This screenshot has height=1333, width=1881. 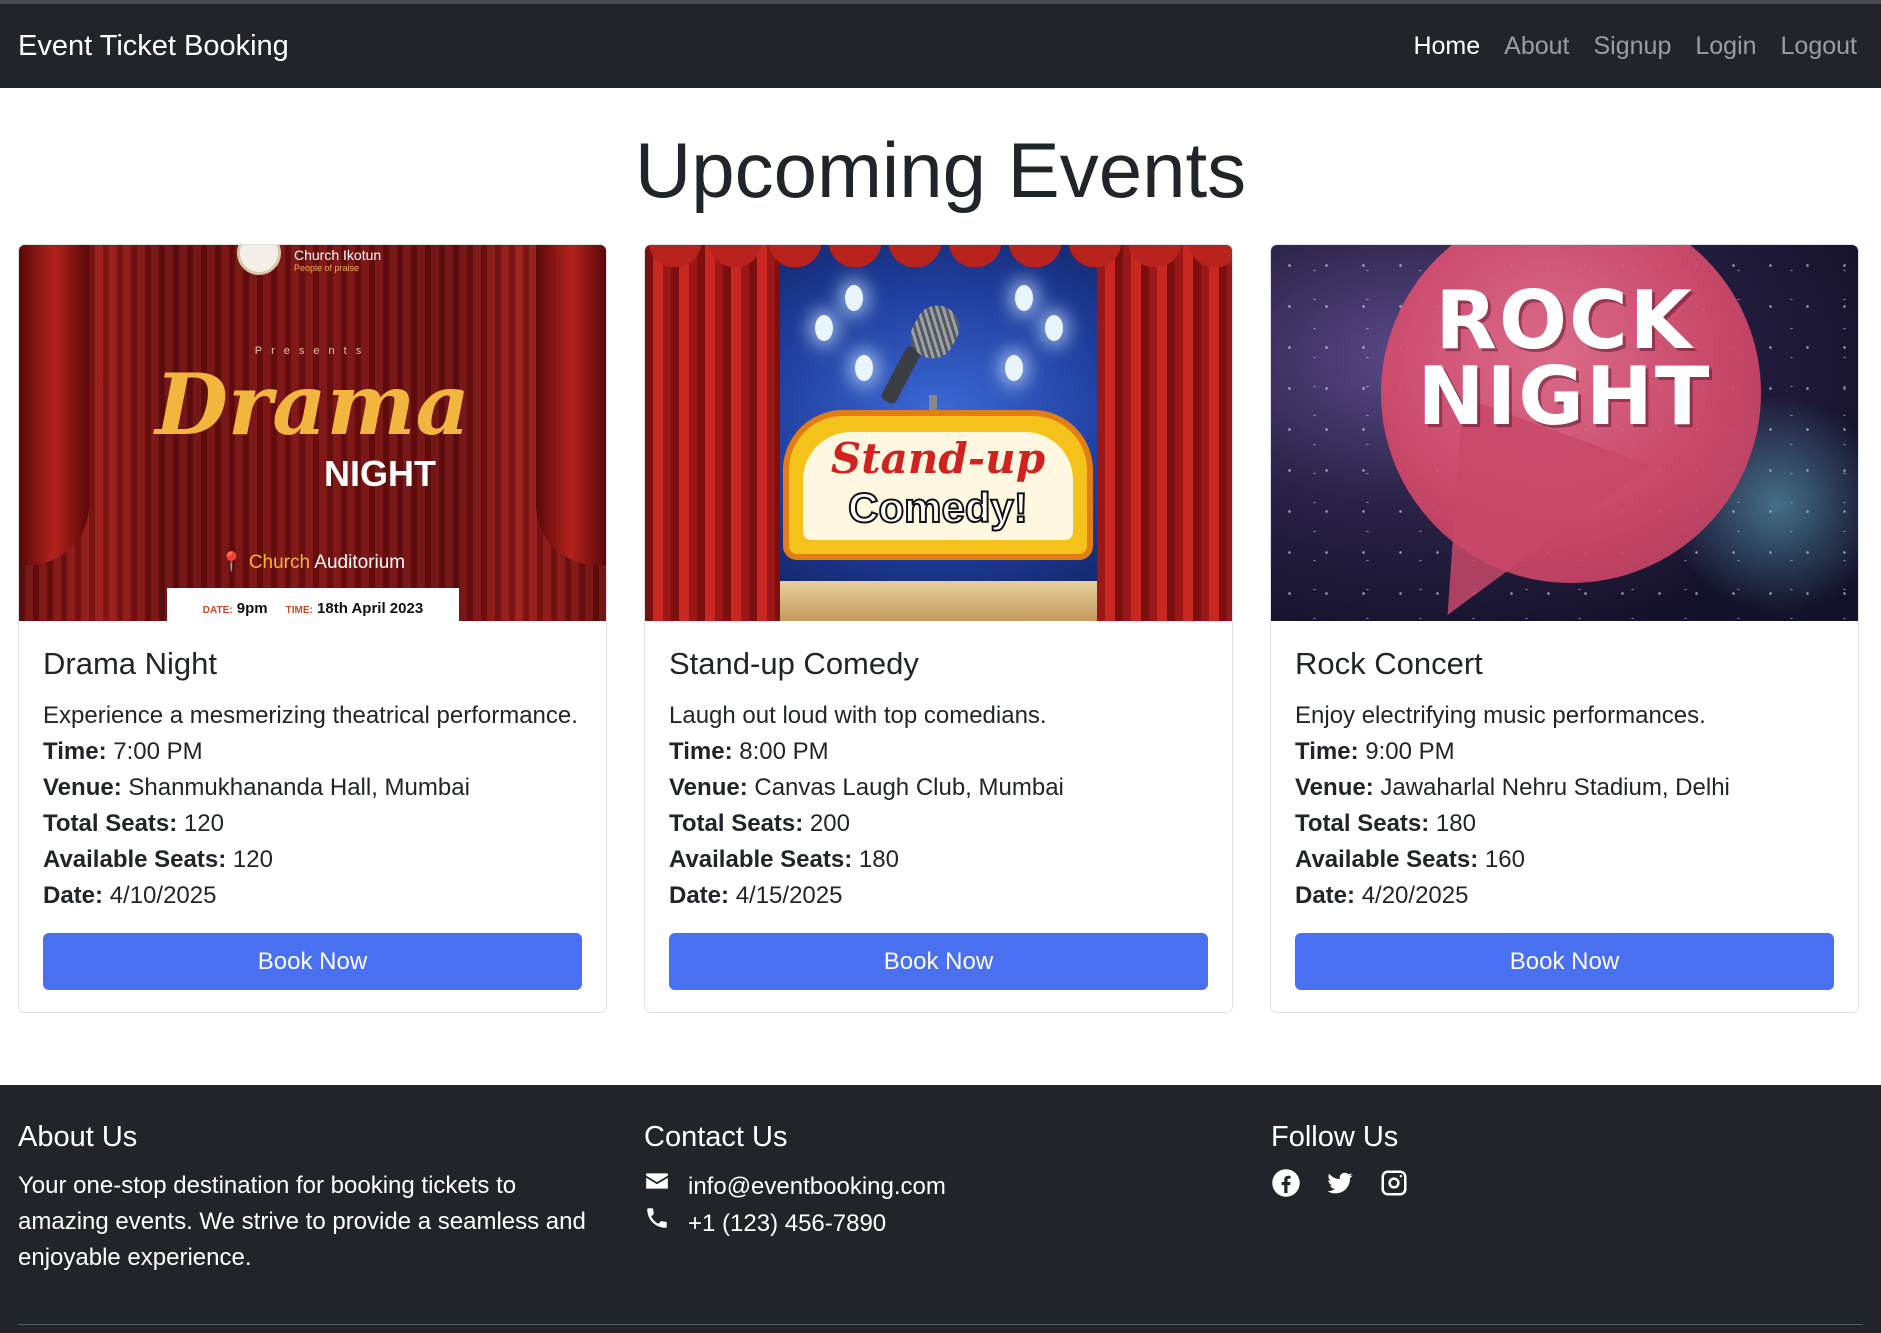 I want to click on instagram-icon, so click(x=1394, y=1183).